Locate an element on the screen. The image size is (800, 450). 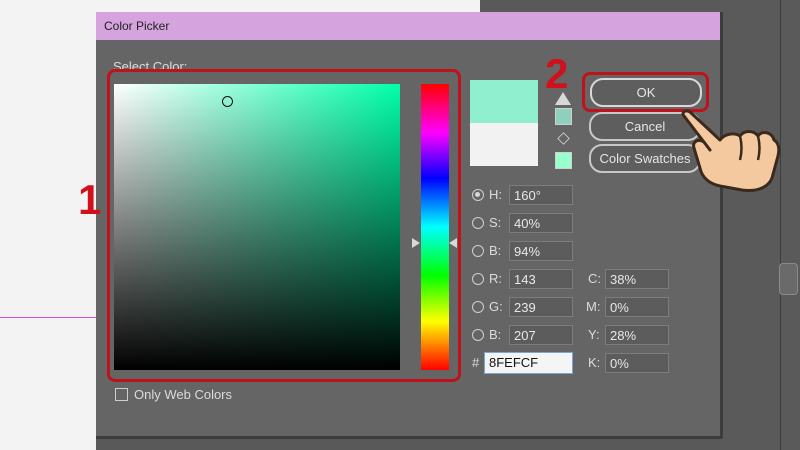
title-bar: Color Picker is located at coordinates (408, 26).